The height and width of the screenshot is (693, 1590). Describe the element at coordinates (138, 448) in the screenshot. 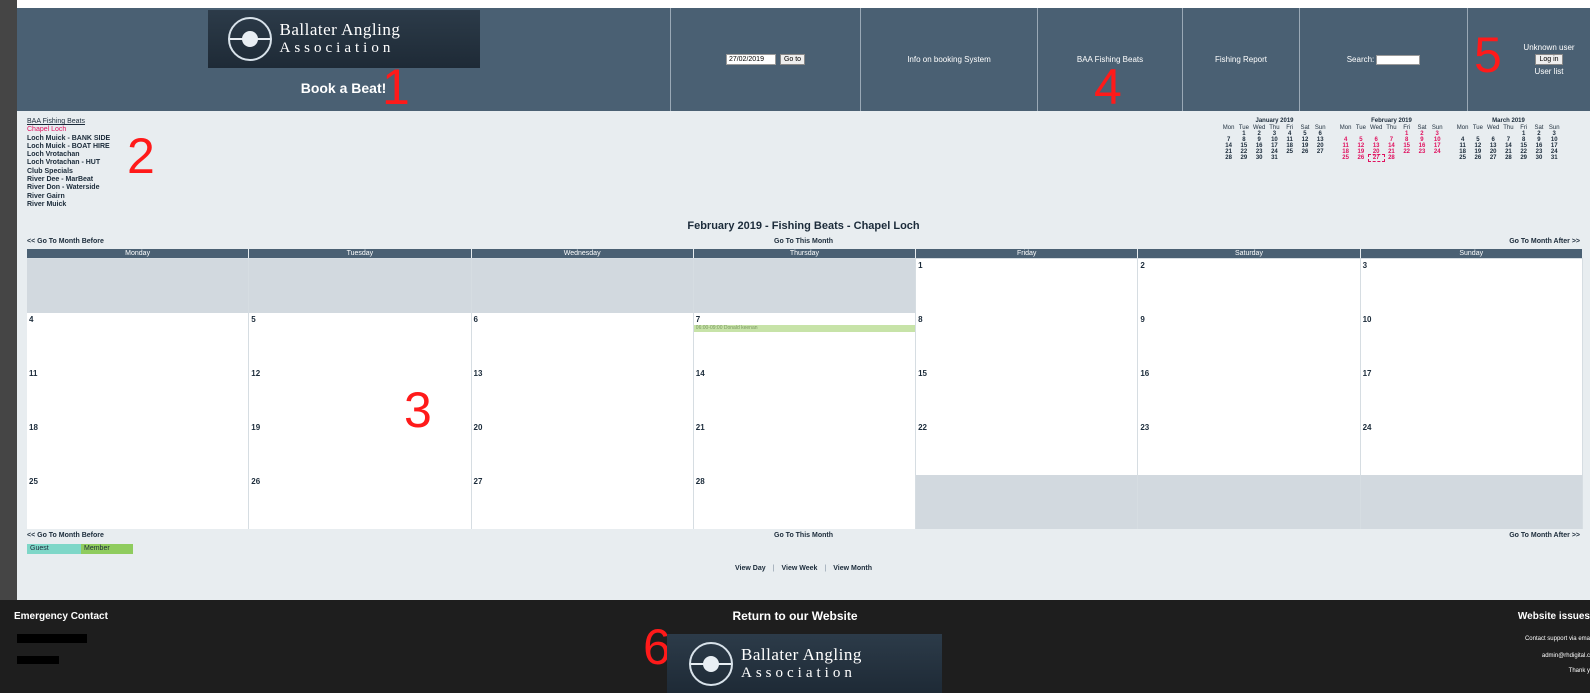

I see `calendar-day: 18` at that location.